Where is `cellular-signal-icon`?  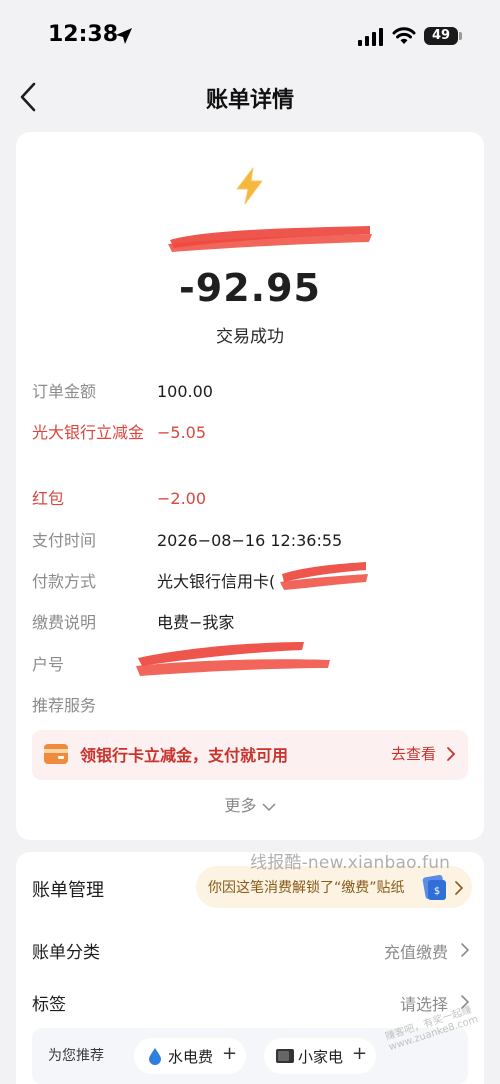
cellular-signal-icon is located at coordinates (370, 37).